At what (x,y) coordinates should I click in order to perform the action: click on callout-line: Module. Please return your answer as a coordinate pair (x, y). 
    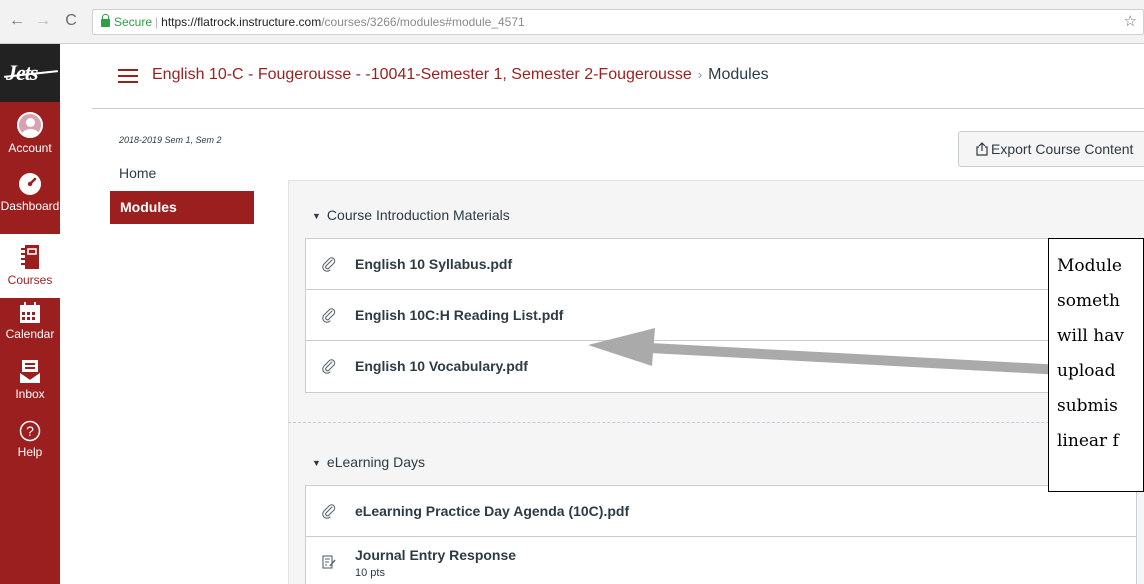
    Looking at the image, I should click on (1089, 266).